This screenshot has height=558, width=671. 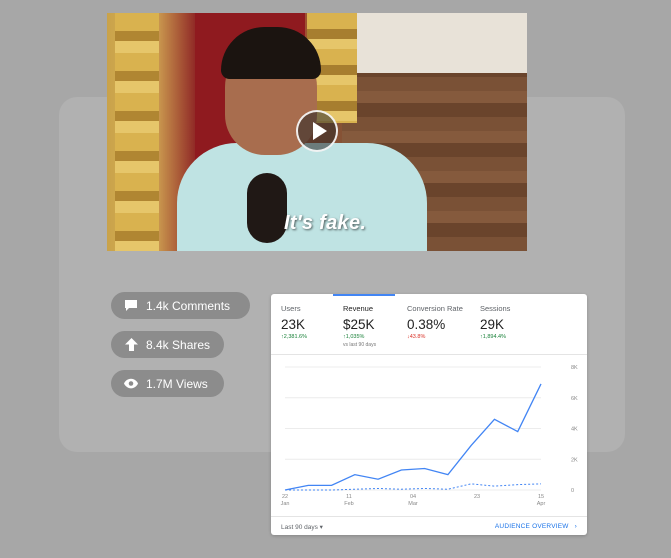 I want to click on tab-delta: ↑1,894.4%, so click(x=493, y=337).